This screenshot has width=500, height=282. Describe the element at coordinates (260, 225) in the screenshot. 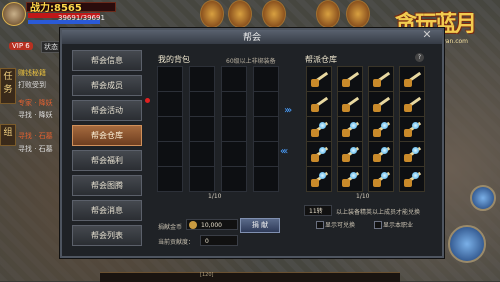

I see `donate-button: 捐 献` at that location.